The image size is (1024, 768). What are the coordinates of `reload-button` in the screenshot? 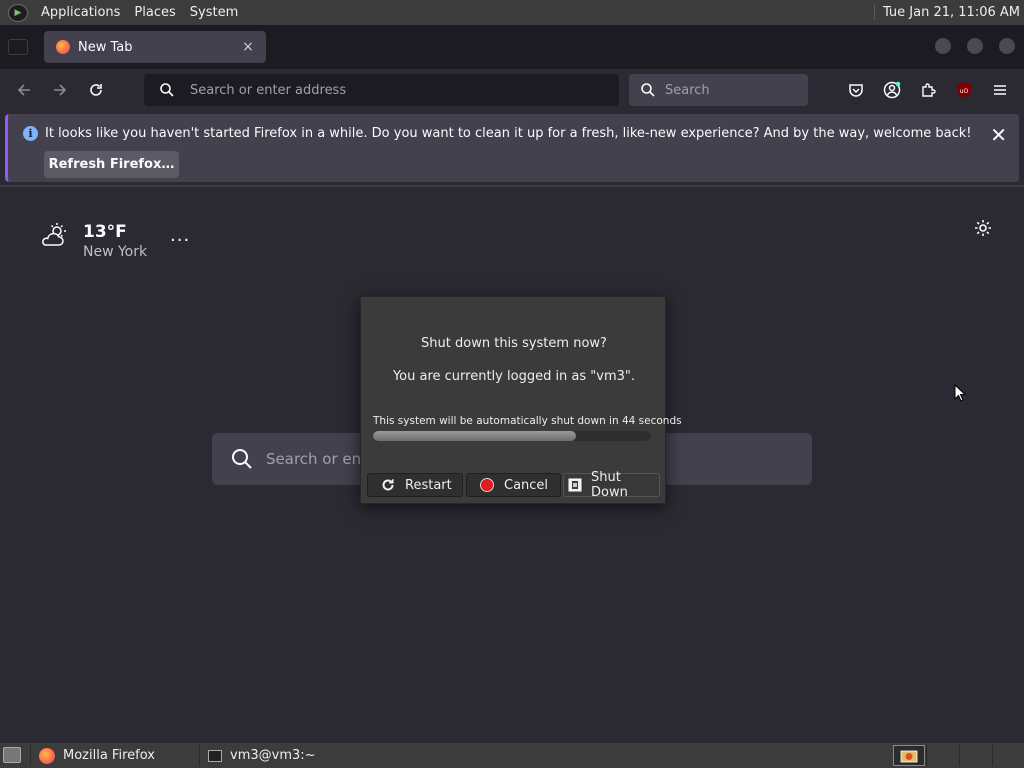 It's located at (96, 90).